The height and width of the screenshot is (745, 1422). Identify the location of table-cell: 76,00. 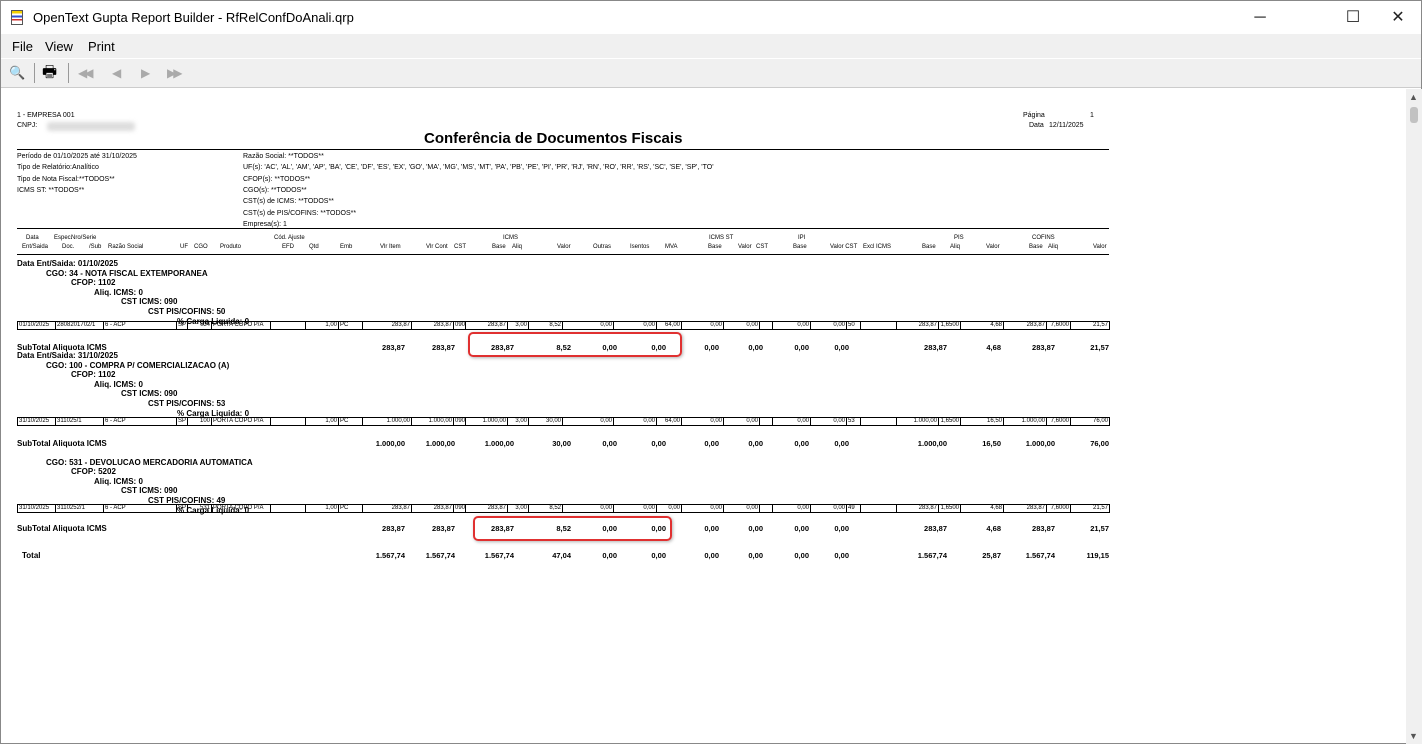
(1090, 421).